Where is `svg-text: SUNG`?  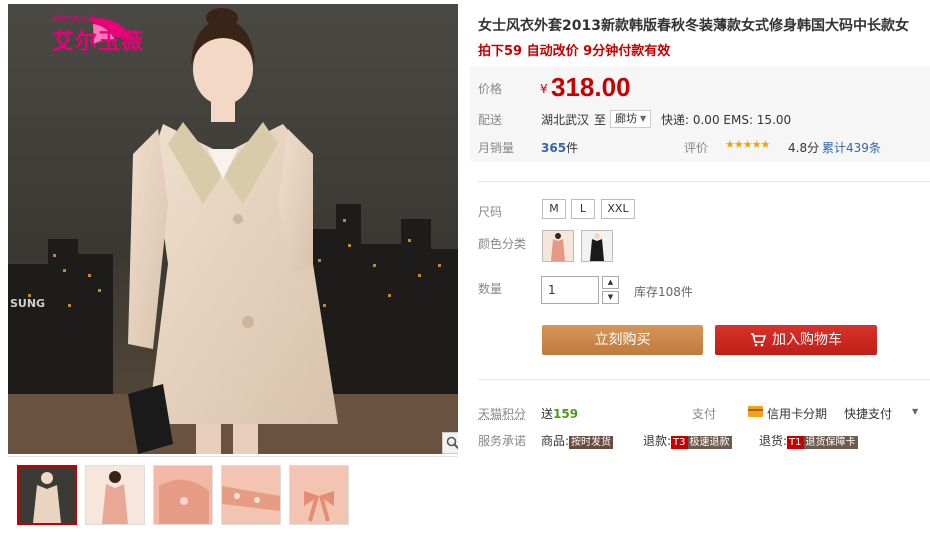 svg-text: SUNG is located at coordinates (27, 303).